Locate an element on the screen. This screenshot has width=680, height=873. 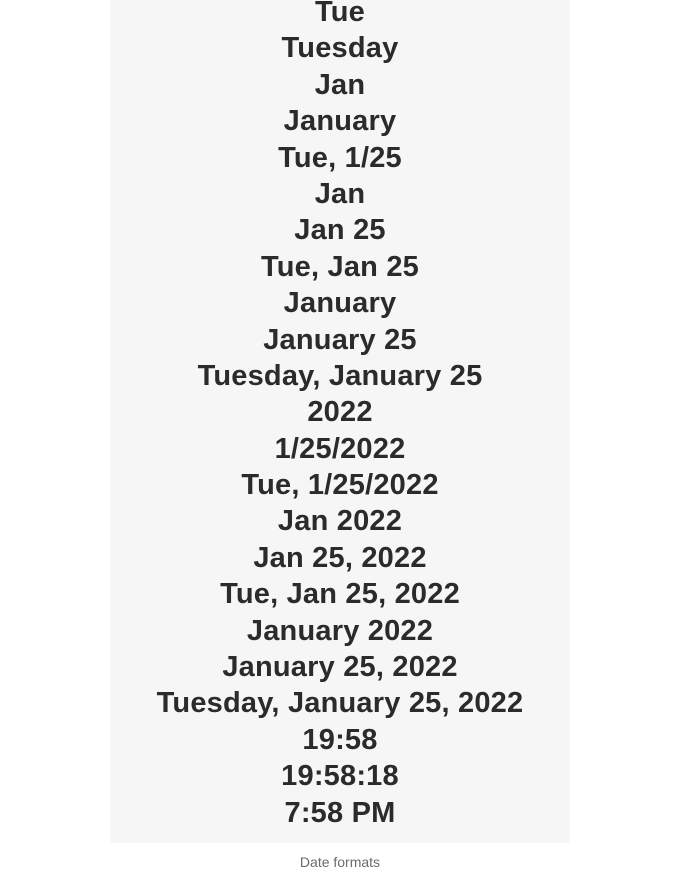
format-item: 1/25/2022 is located at coordinates (340, 448).